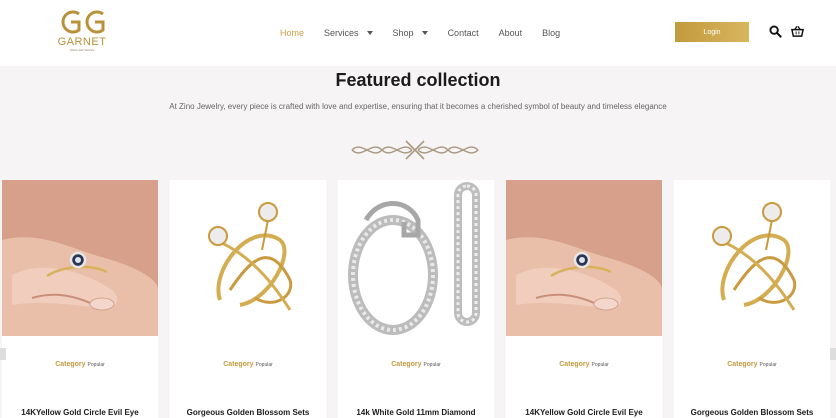 This screenshot has height=418, width=836. I want to click on nav-blog-label: Blog, so click(551, 33).